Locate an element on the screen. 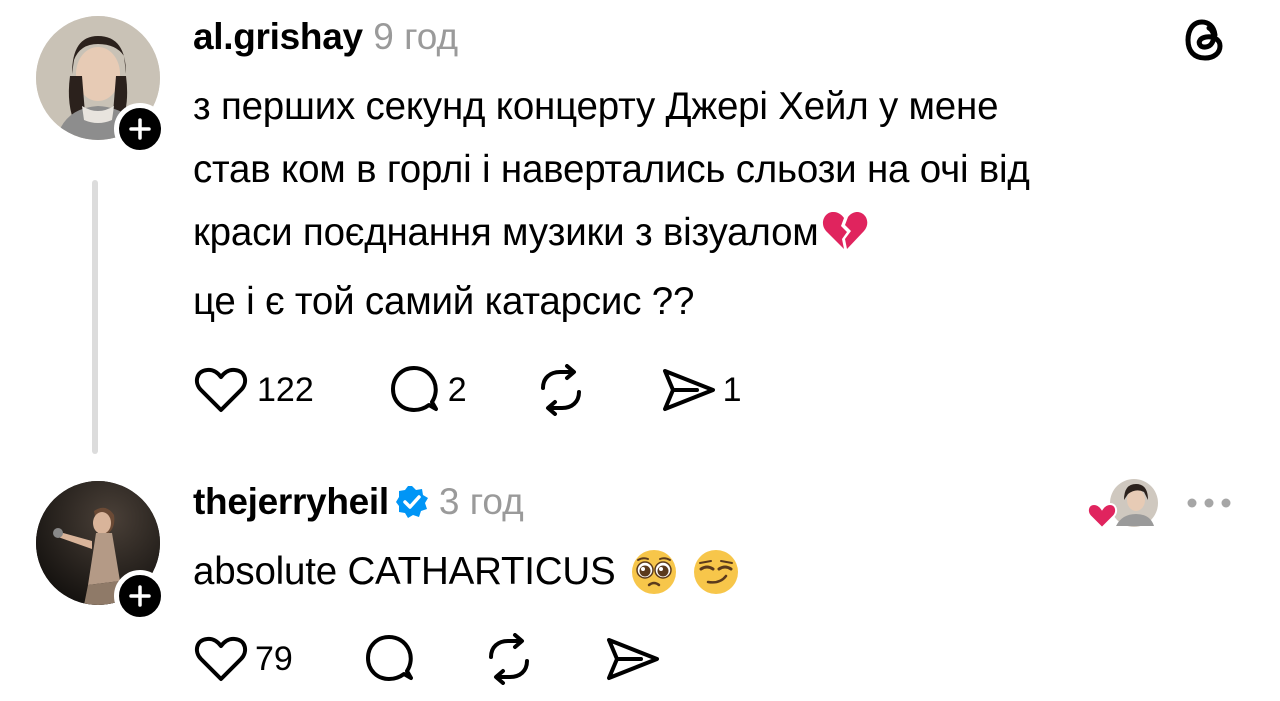 This screenshot has width=1280, height=701. reply-actions: 79 is located at coordinates (427, 659).